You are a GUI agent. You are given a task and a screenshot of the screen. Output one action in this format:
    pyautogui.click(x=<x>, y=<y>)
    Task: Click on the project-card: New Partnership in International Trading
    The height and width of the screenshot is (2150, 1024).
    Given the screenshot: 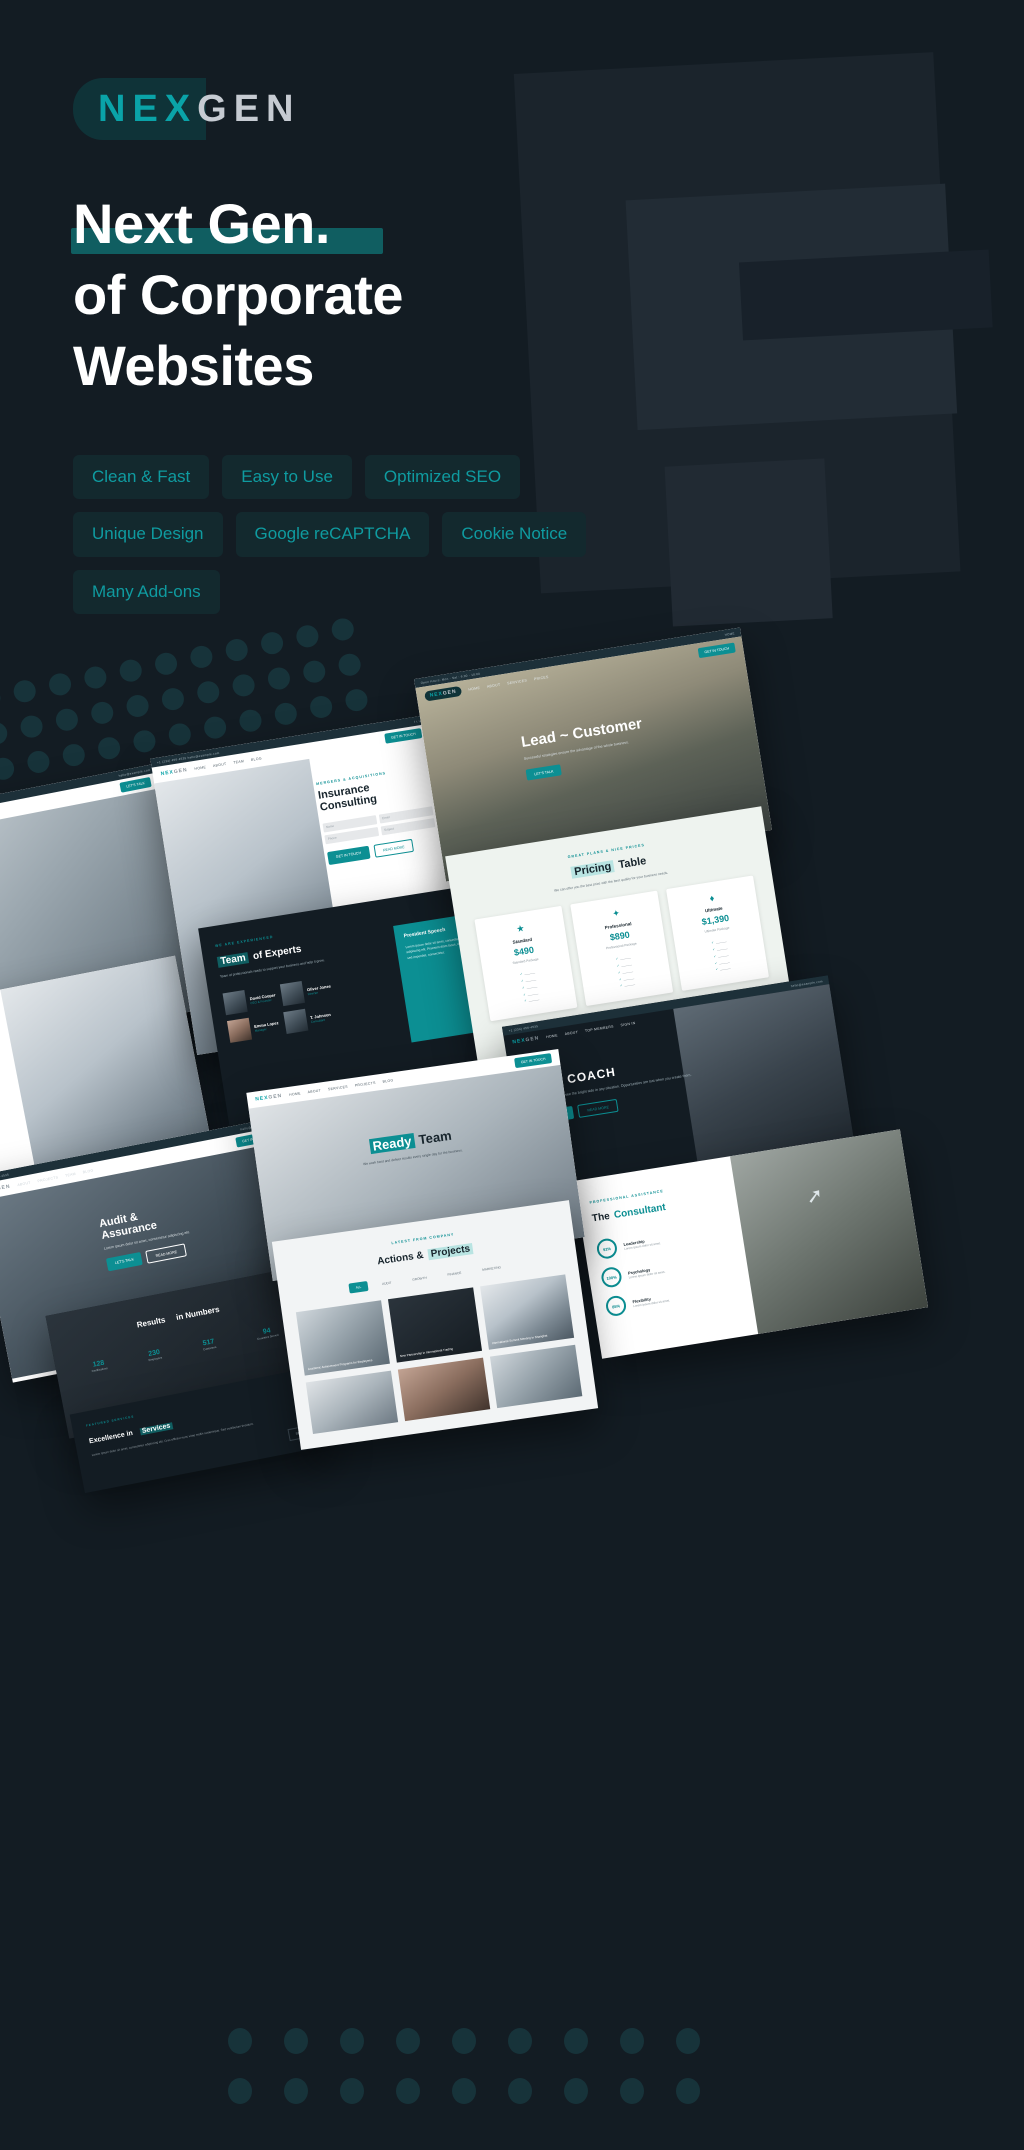 What is the action you would take?
    pyautogui.click(x=435, y=1325)
    